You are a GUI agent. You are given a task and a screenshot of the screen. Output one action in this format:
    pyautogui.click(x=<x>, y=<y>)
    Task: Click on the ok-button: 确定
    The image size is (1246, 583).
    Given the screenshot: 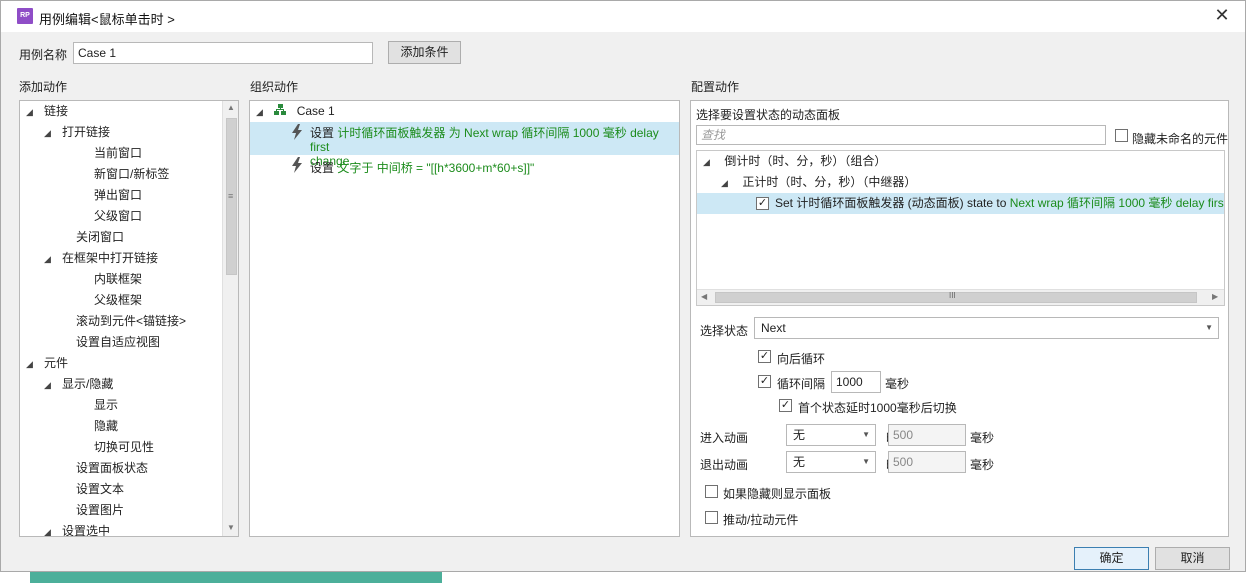 What is the action you would take?
    pyautogui.click(x=1111, y=558)
    